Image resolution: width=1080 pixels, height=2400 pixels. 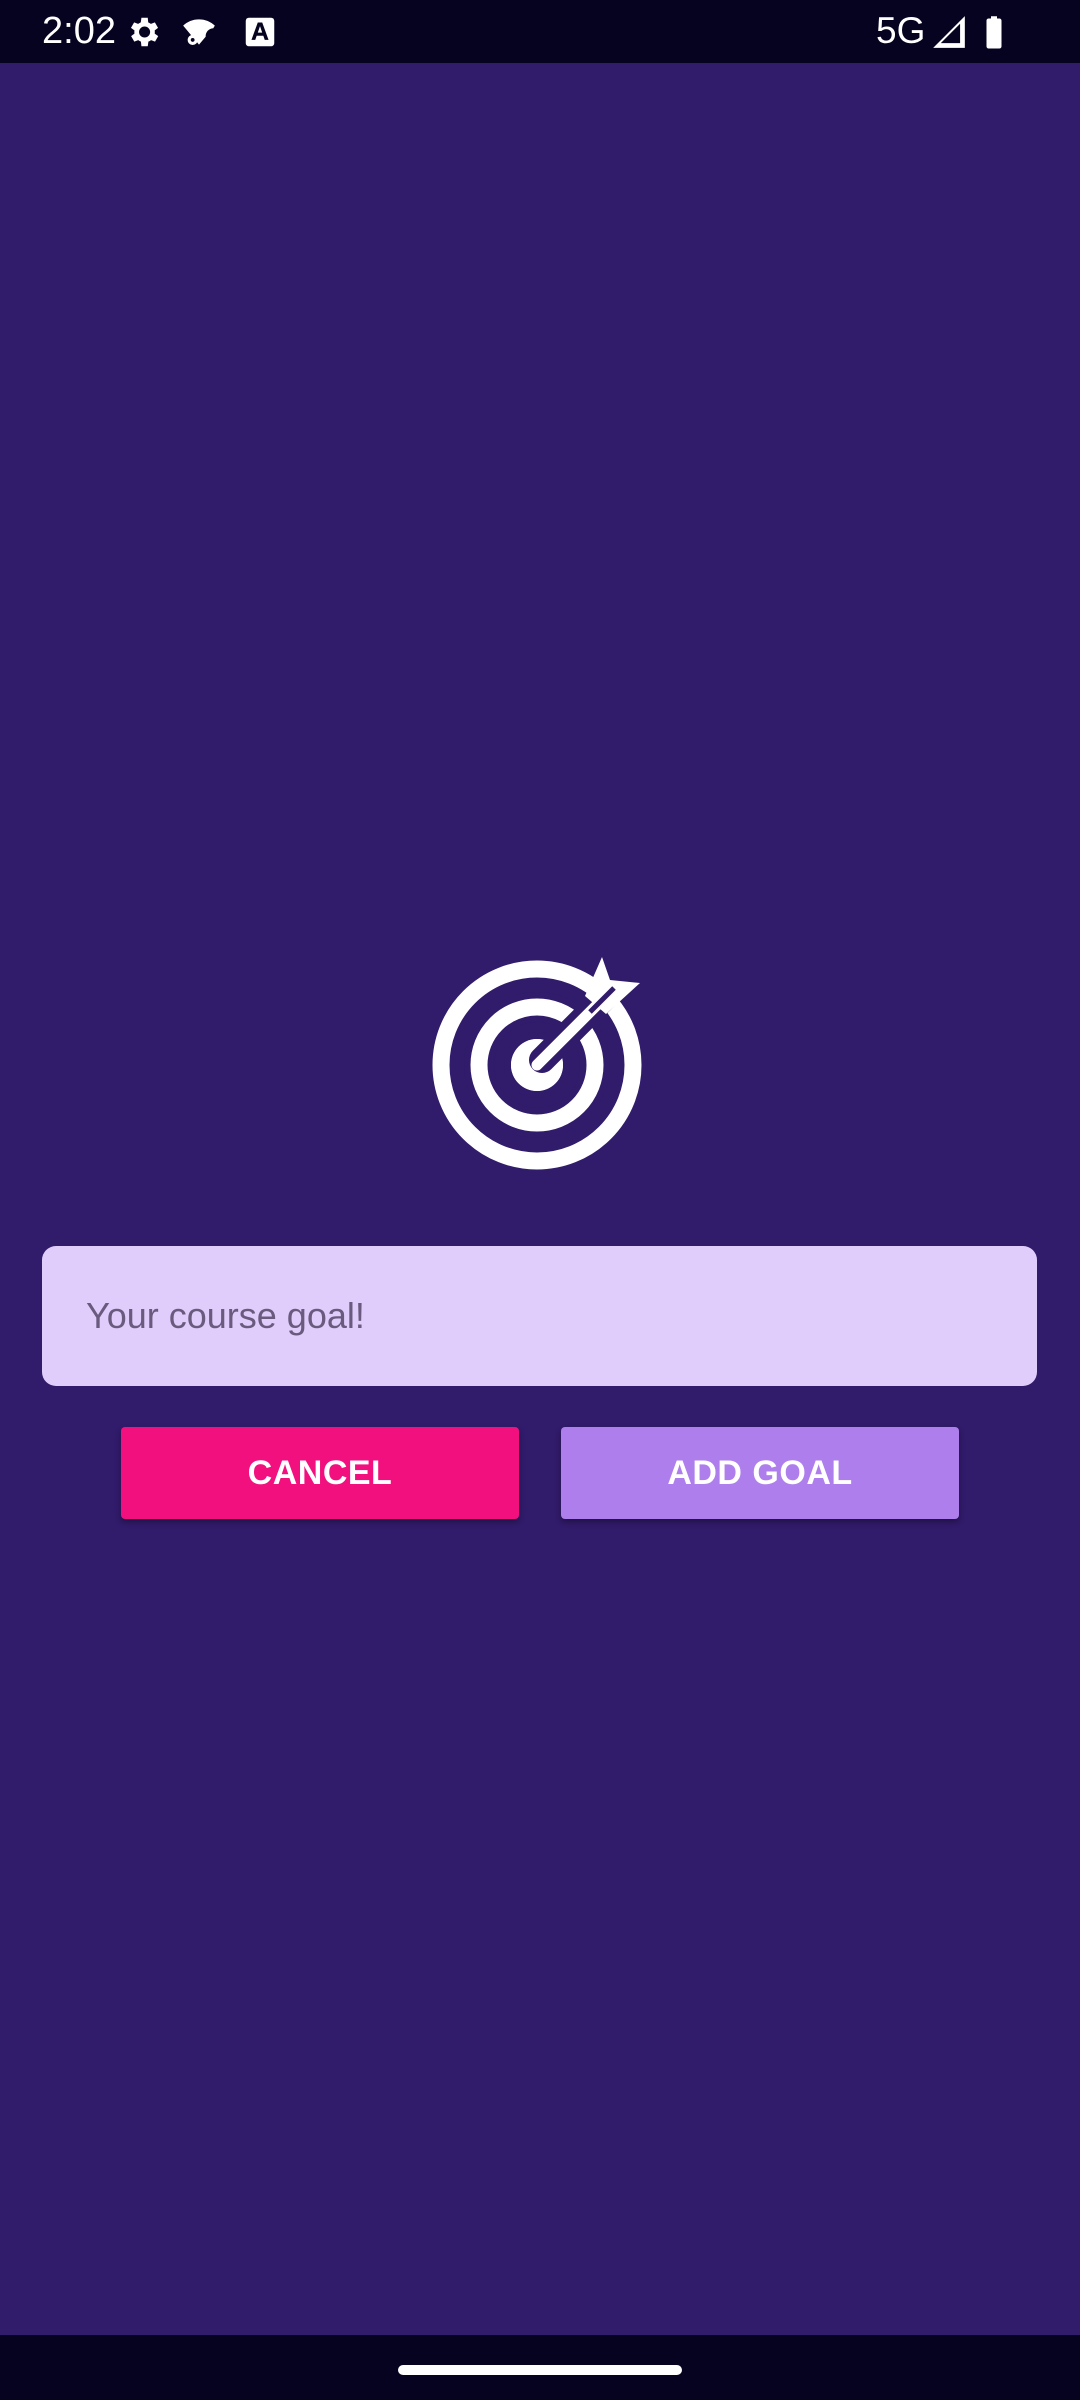 I want to click on font-a-icon, so click(x=260, y=32).